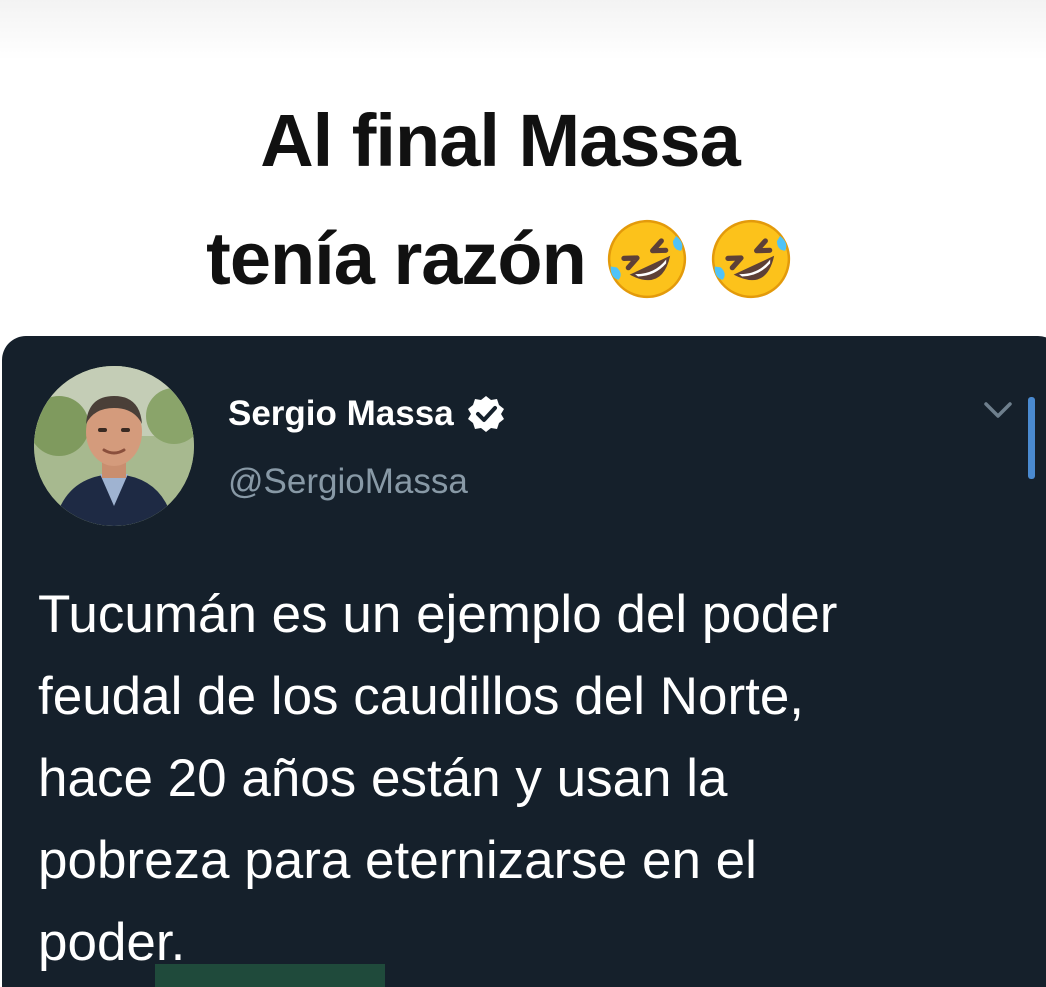 This screenshot has width=1046, height=987. Describe the element at coordinates (341, 414) in the screenshot. I see `display-name: Sergio Massa` at that location.